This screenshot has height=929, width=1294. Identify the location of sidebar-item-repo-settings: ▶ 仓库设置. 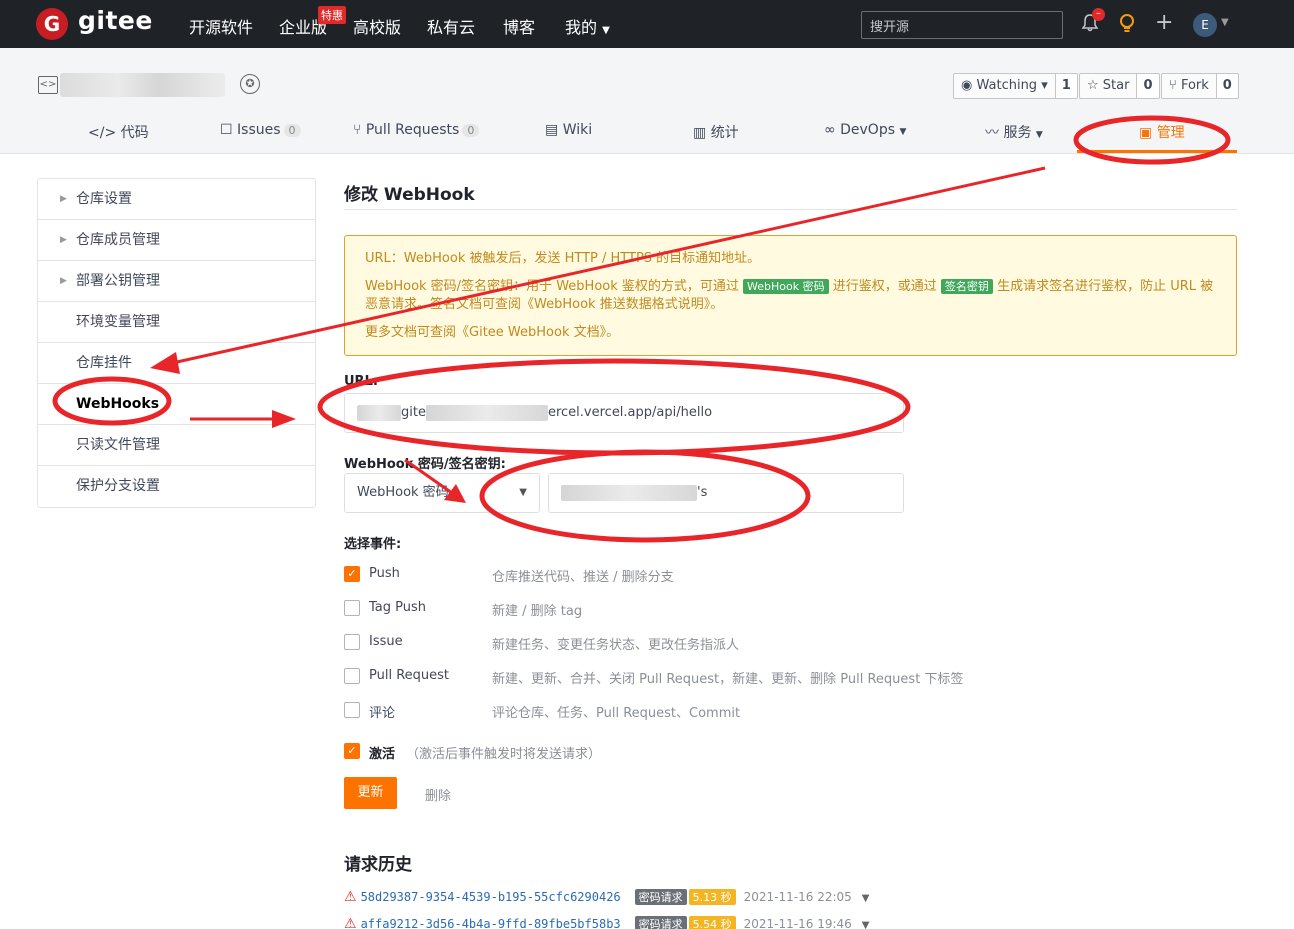
(176, 199).